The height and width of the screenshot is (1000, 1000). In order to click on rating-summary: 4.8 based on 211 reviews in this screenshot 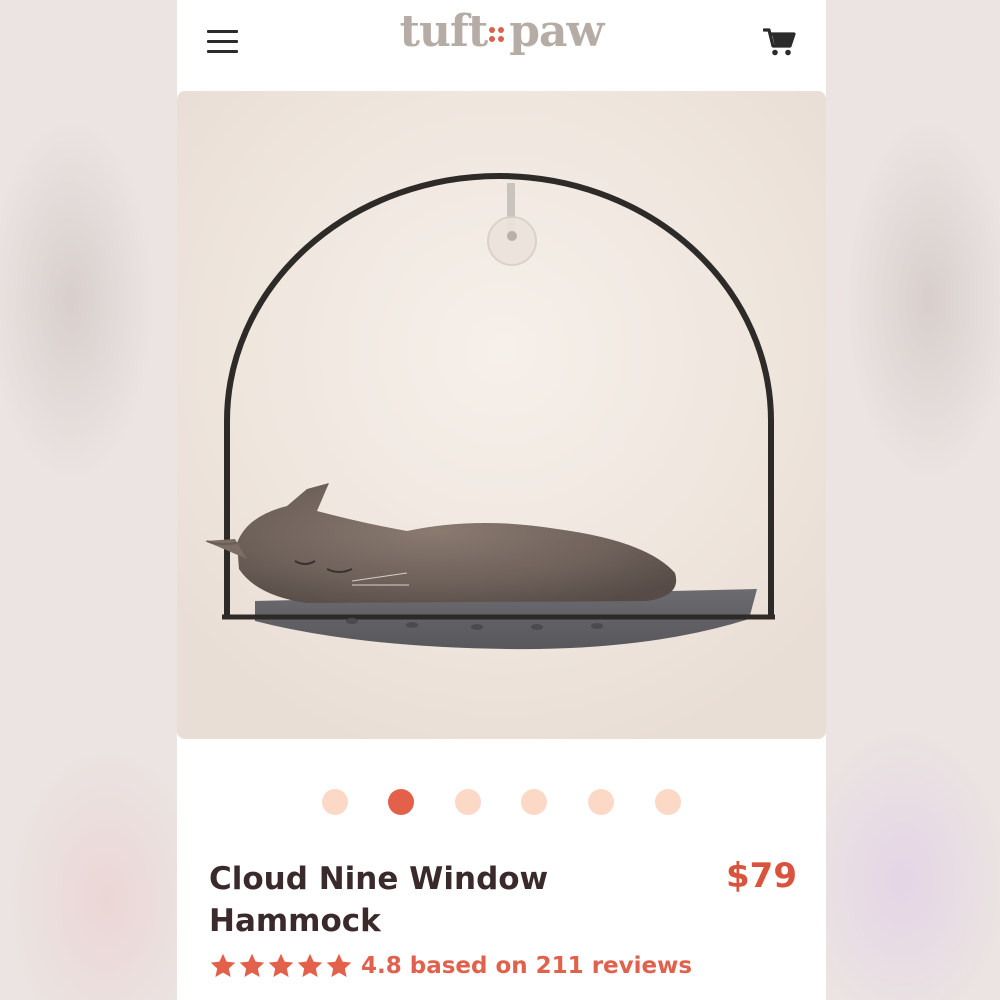, I will do `click(527, 966)`.